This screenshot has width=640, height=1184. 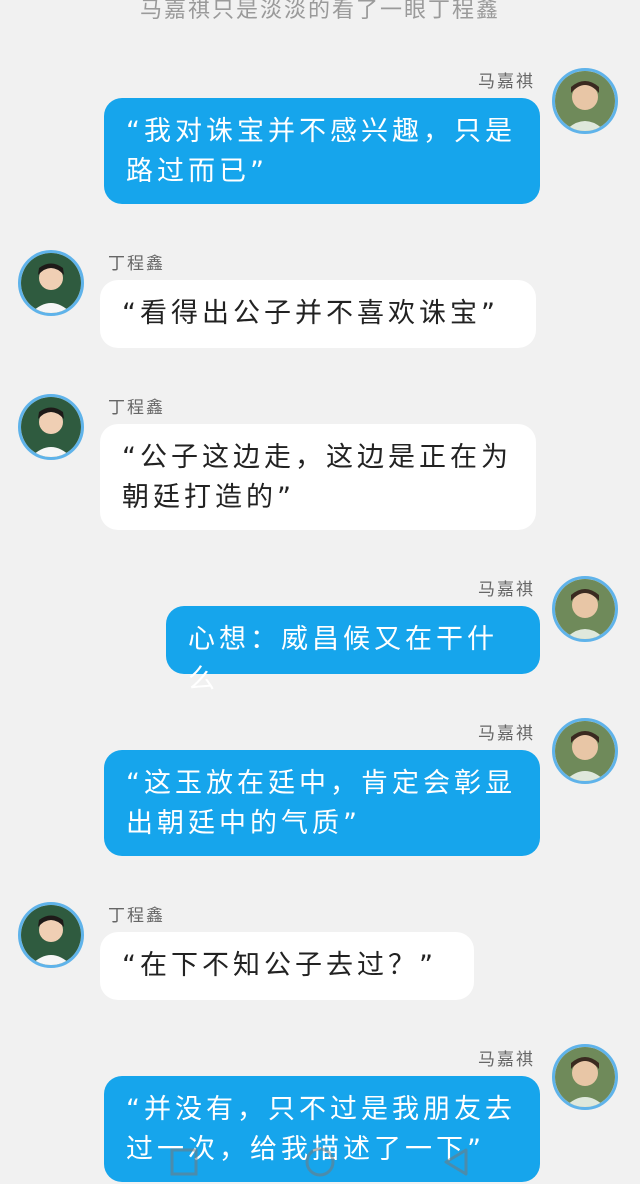 What do you see at coordinates (456, 1162) in the screenshot?
I see `triangle-back-icon` at bounding box center [456, 1162].